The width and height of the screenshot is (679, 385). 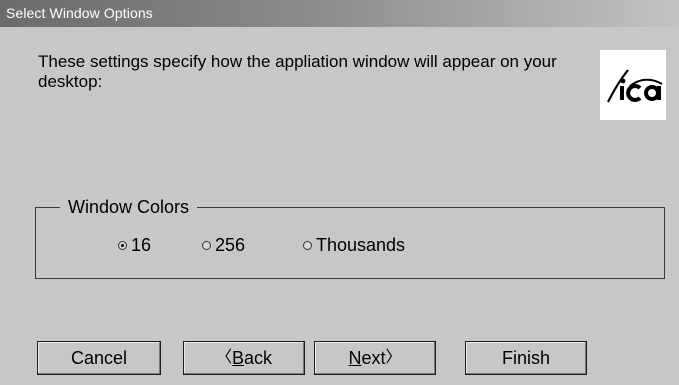 I want to click on next-label-rest: ext, so click(x=373, y=357).